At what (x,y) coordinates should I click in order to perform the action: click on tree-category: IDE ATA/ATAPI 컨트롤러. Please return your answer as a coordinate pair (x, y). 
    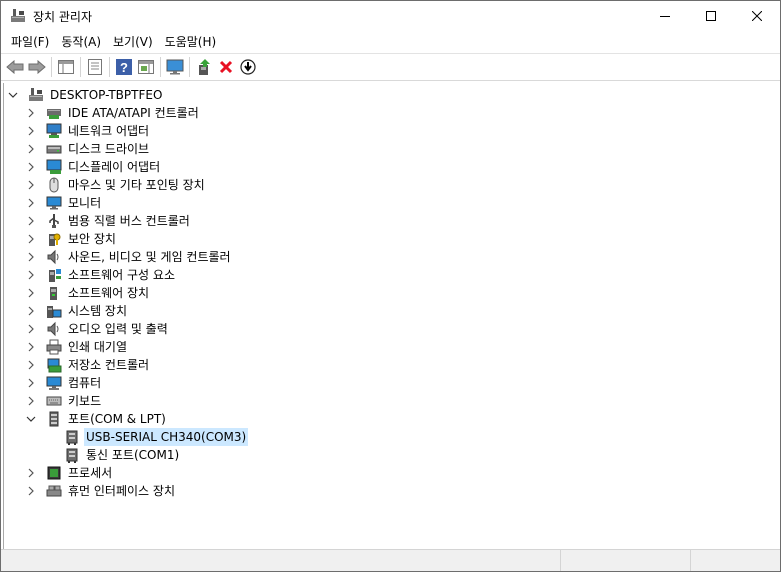
    Looking at the image, I should click on (114, 113).